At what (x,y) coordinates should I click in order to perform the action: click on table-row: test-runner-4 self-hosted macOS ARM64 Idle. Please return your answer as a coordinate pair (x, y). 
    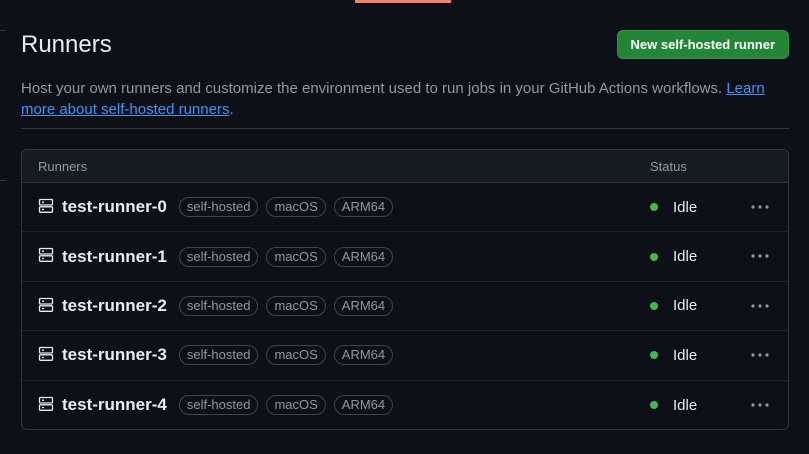
    Looking at the image, I should click on (405, 405).